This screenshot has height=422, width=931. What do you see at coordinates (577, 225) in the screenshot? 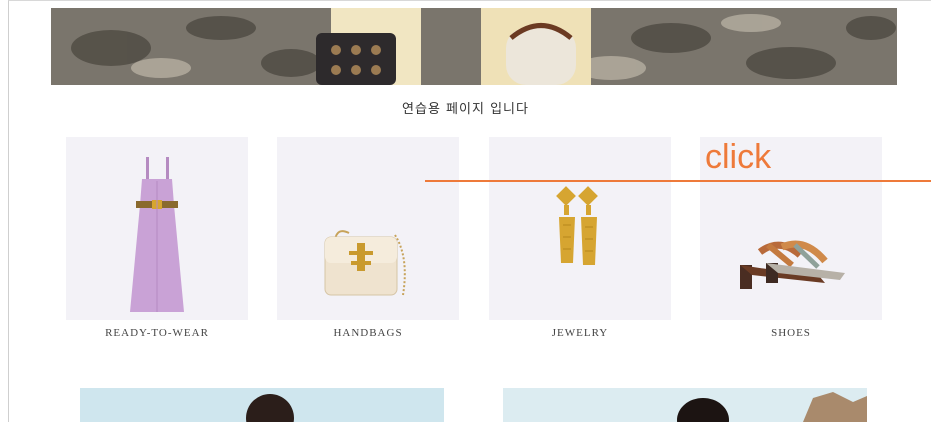
I see `earrings-icon` at bounding box center [577, 225].